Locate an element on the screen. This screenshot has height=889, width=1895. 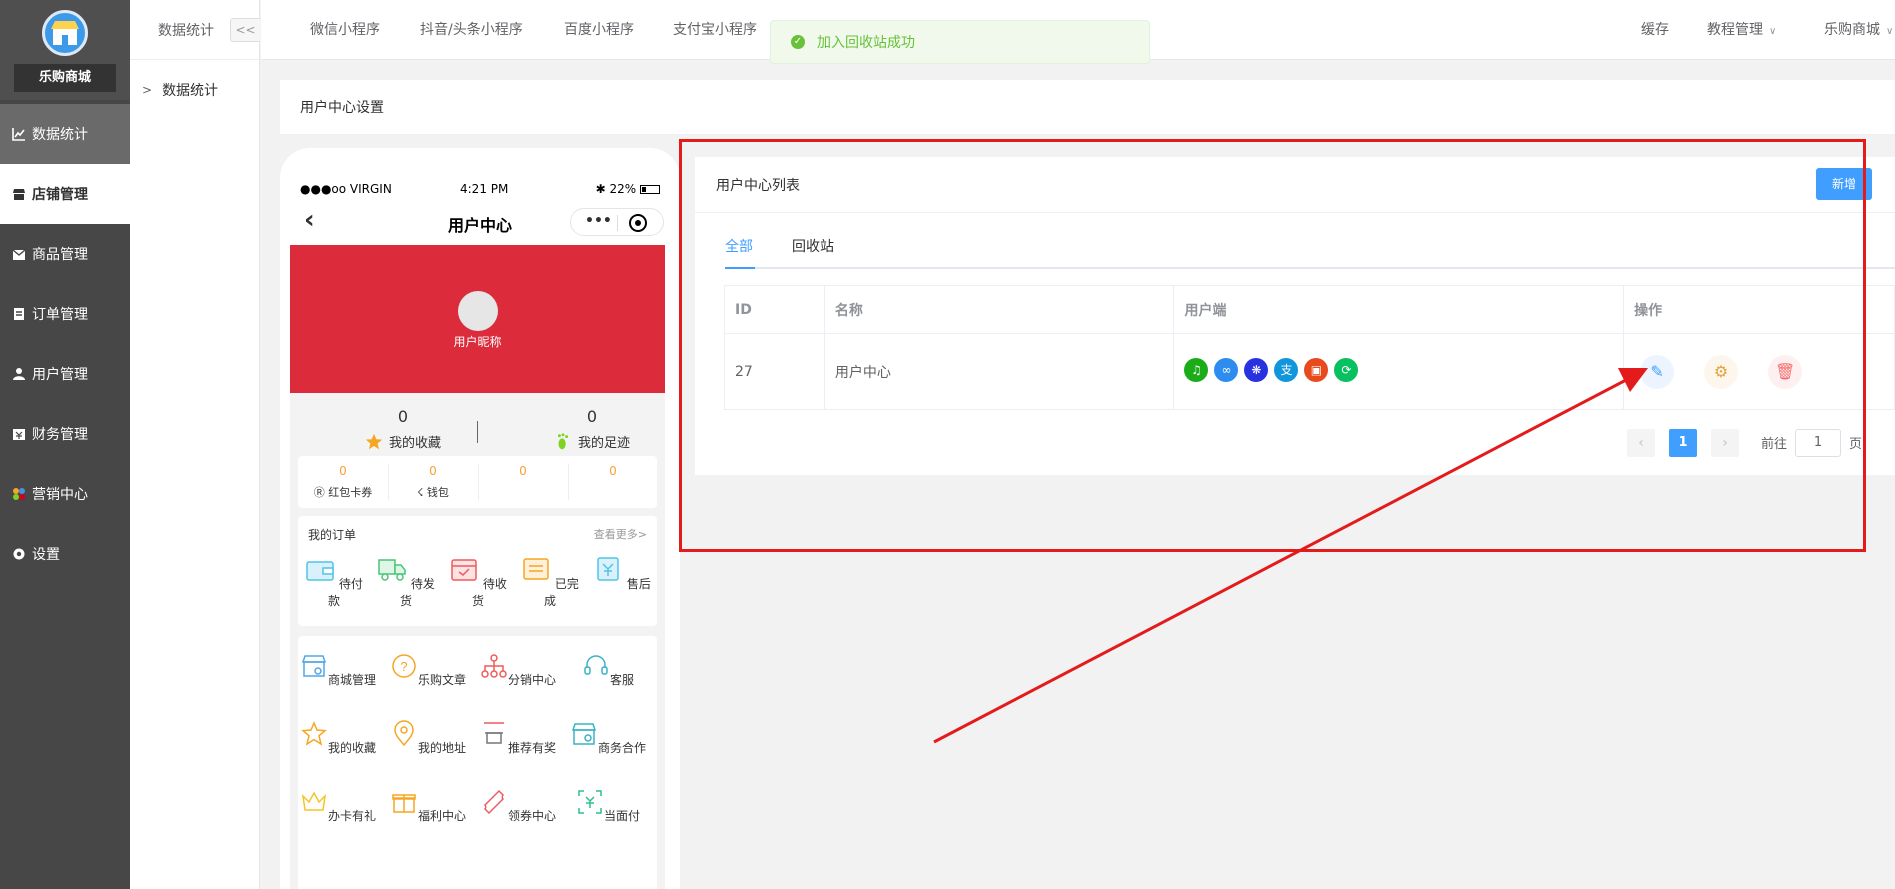
prev-page-button: ‹ is located at coordinates (1641, 443).